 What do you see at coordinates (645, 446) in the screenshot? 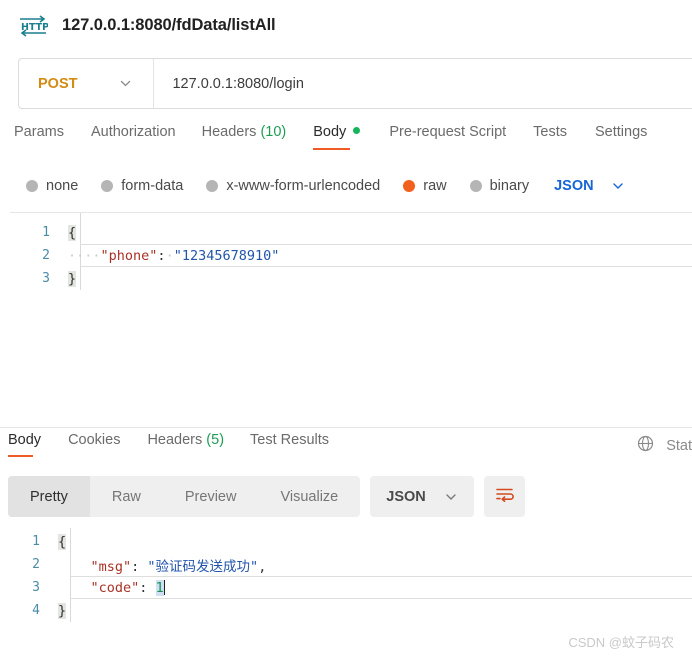
I see `globe-icon` at bounding box center [645, 446].